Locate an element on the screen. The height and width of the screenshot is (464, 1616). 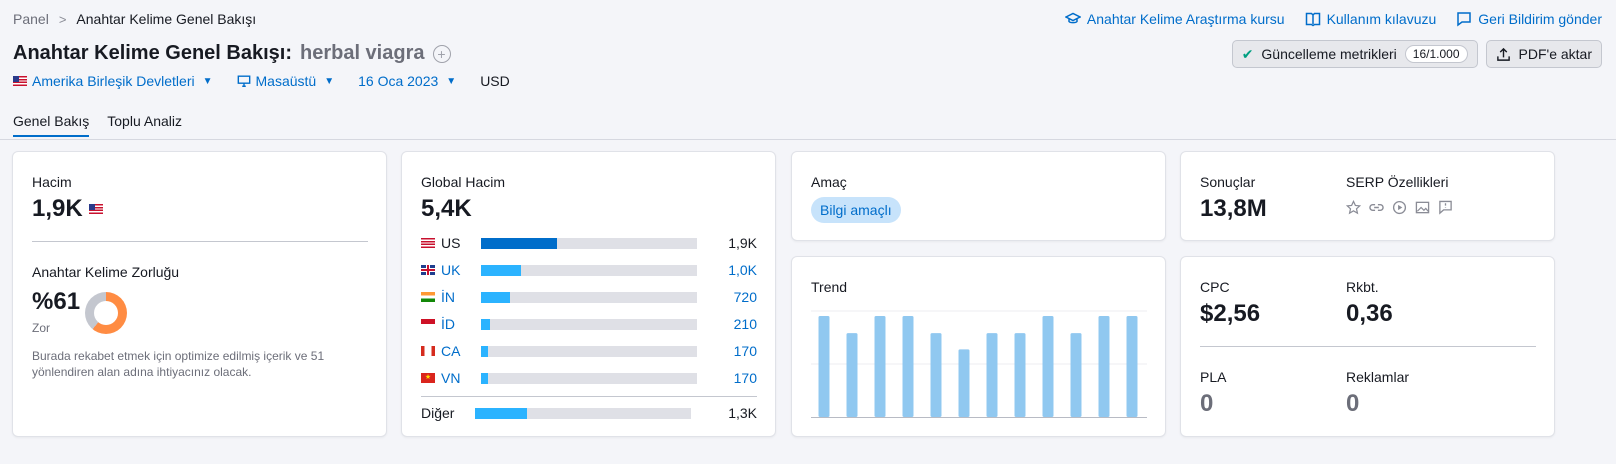
desktop-icon is located at coordinates (243, 81).